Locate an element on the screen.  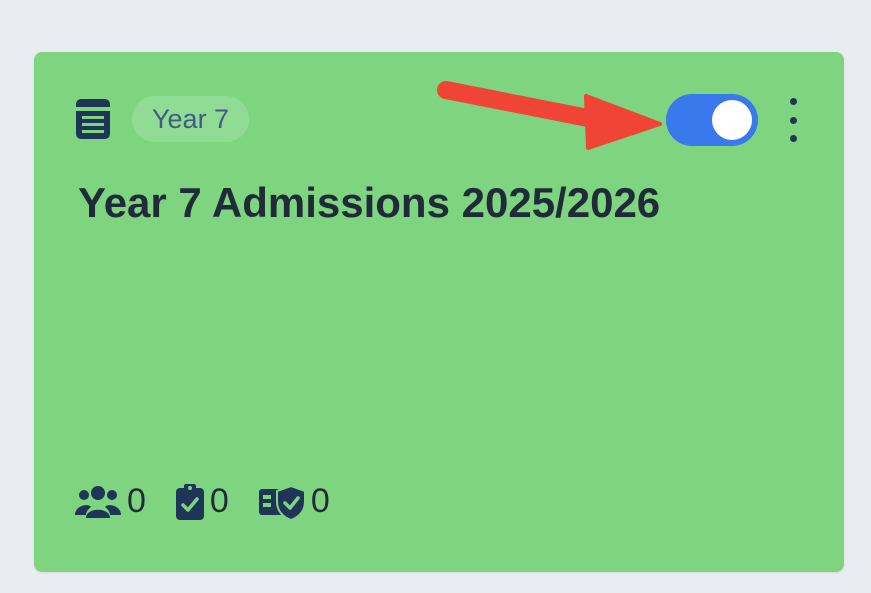
toggle-knob is located at coordinates (732, 120).